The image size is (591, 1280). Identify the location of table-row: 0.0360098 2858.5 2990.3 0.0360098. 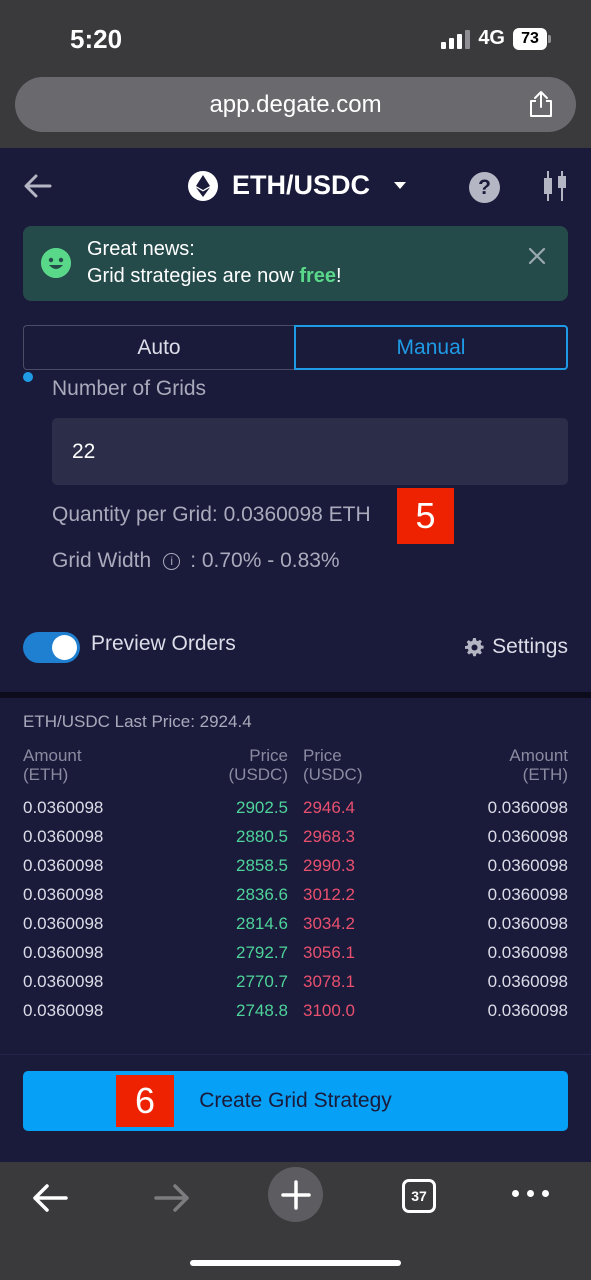
(295, 868).